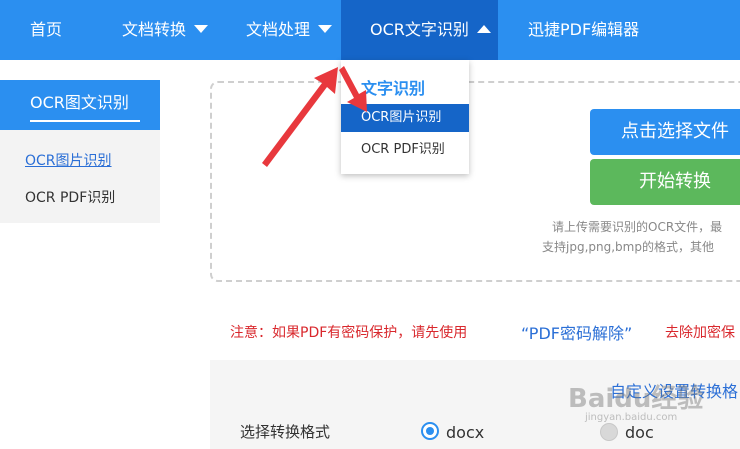  Describe the element at coordinates (475, 404) in the screenshot. I see `settings-panel: 自定义设置转换格 选择转换格式 docx doc` at that location.